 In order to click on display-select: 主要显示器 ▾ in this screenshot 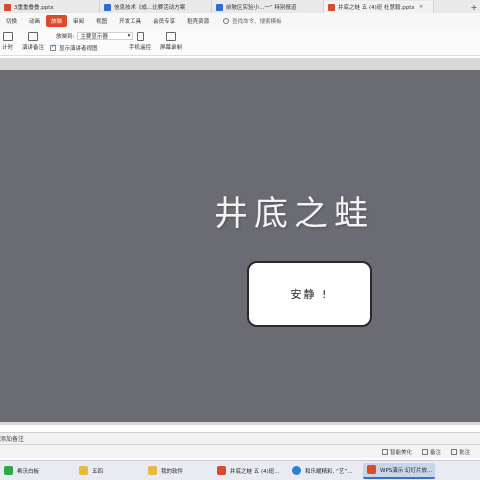, I will do `click(105, 36)`.